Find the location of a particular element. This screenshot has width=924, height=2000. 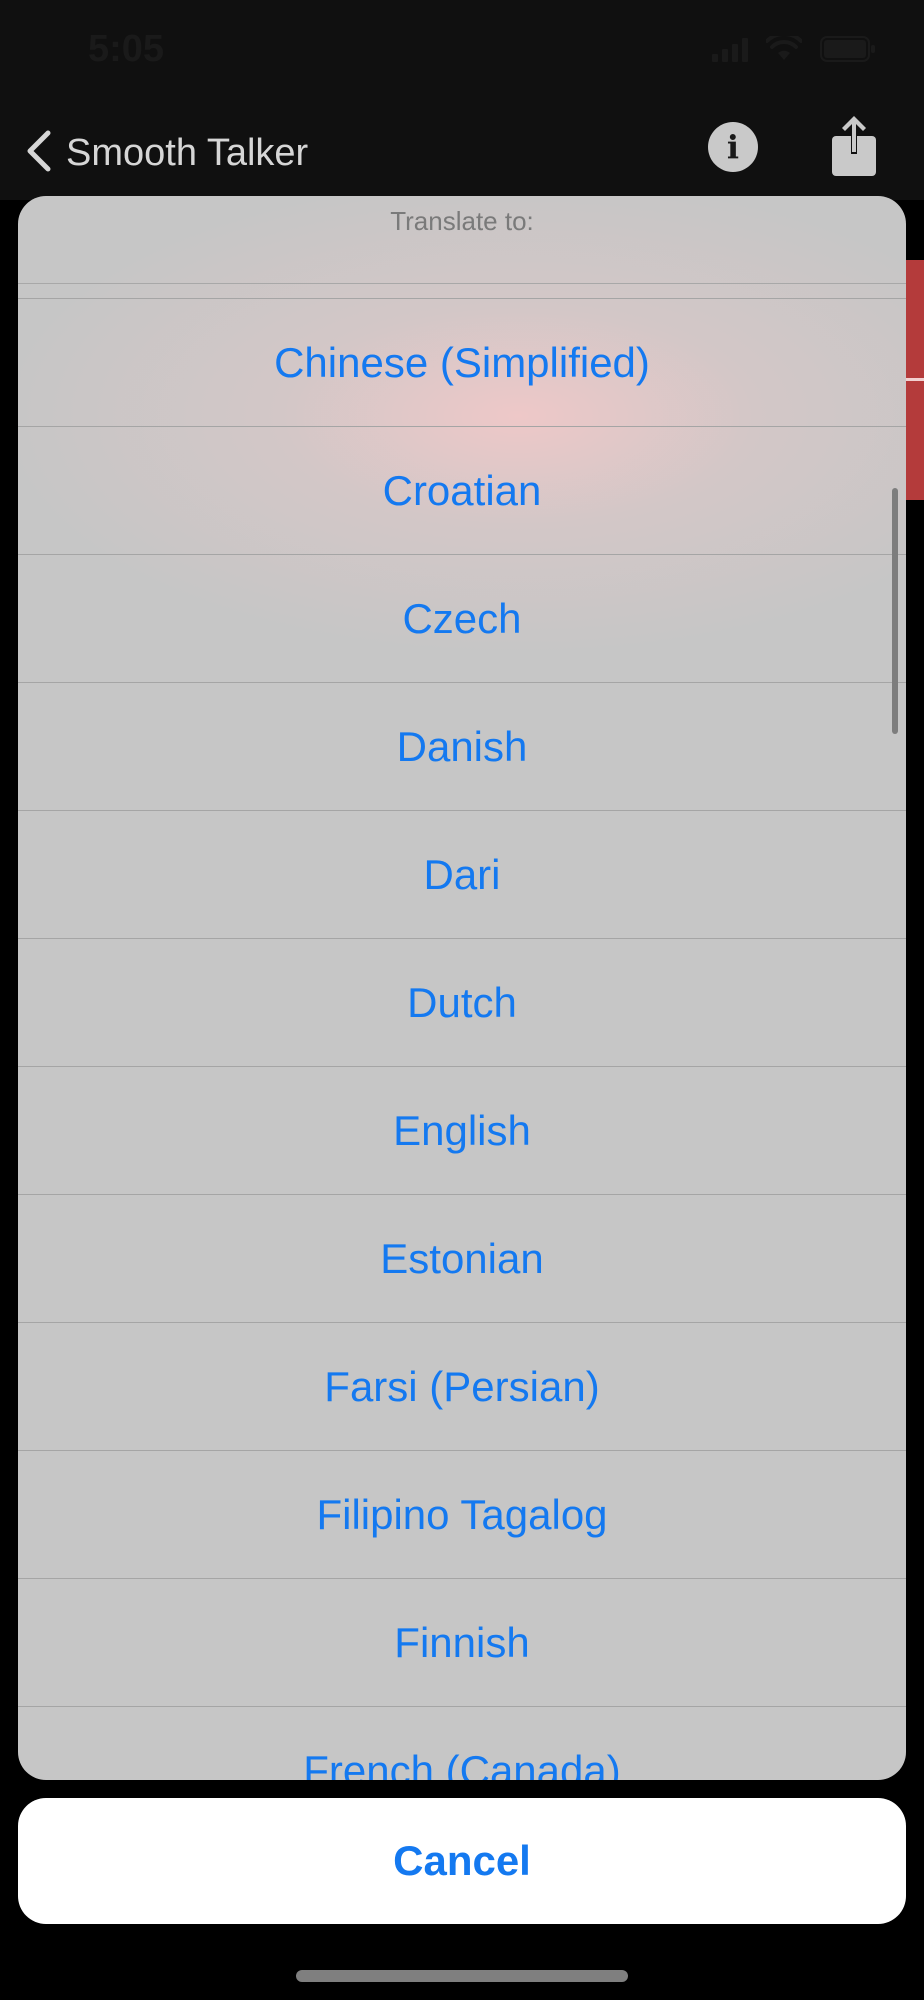

back-button: Smooth Talker is located at coordinates (166, 153).